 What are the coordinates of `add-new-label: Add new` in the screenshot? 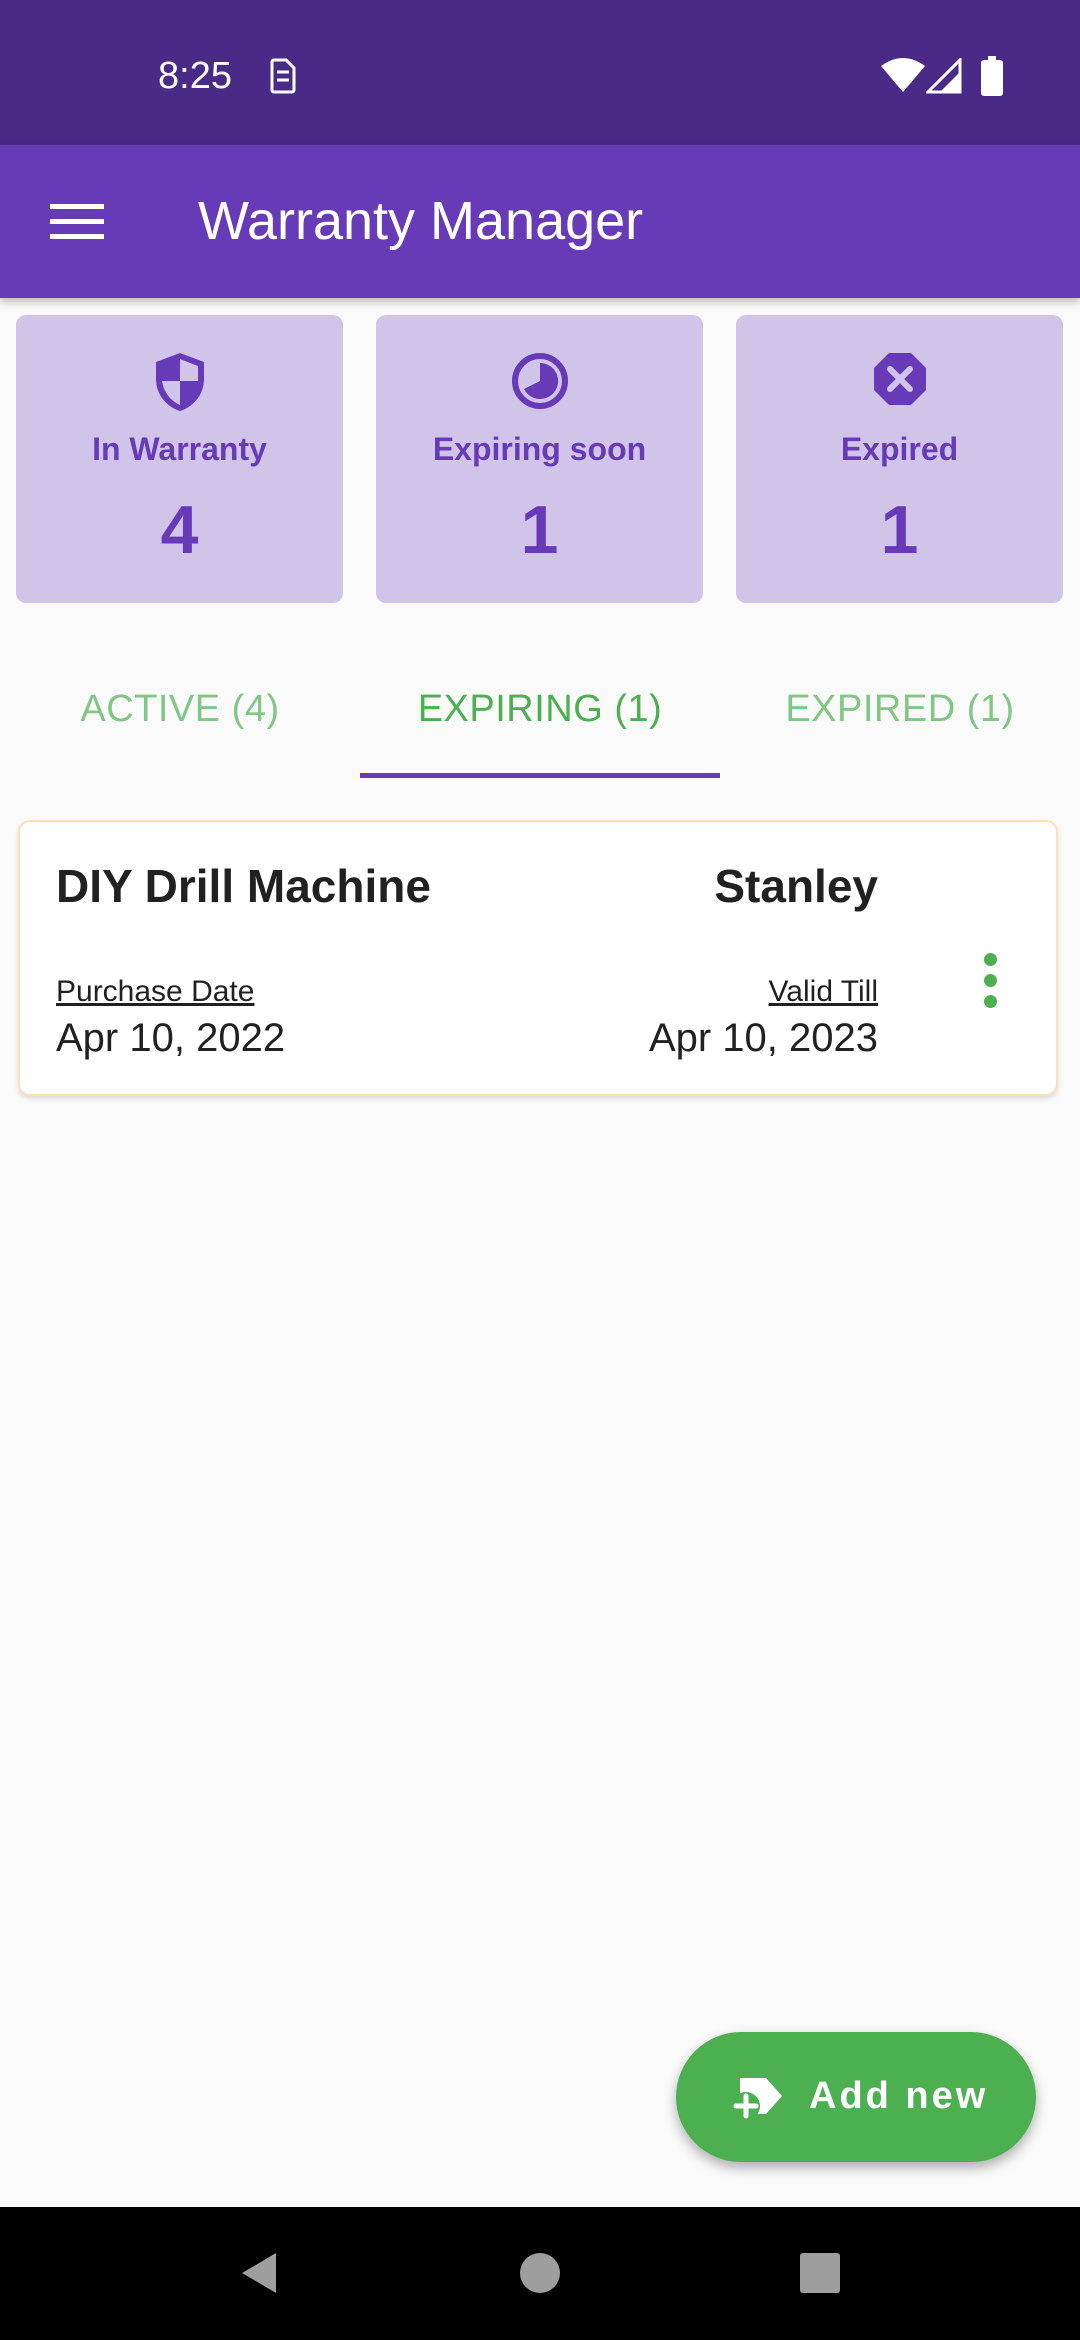 It's located at (899, 2096).